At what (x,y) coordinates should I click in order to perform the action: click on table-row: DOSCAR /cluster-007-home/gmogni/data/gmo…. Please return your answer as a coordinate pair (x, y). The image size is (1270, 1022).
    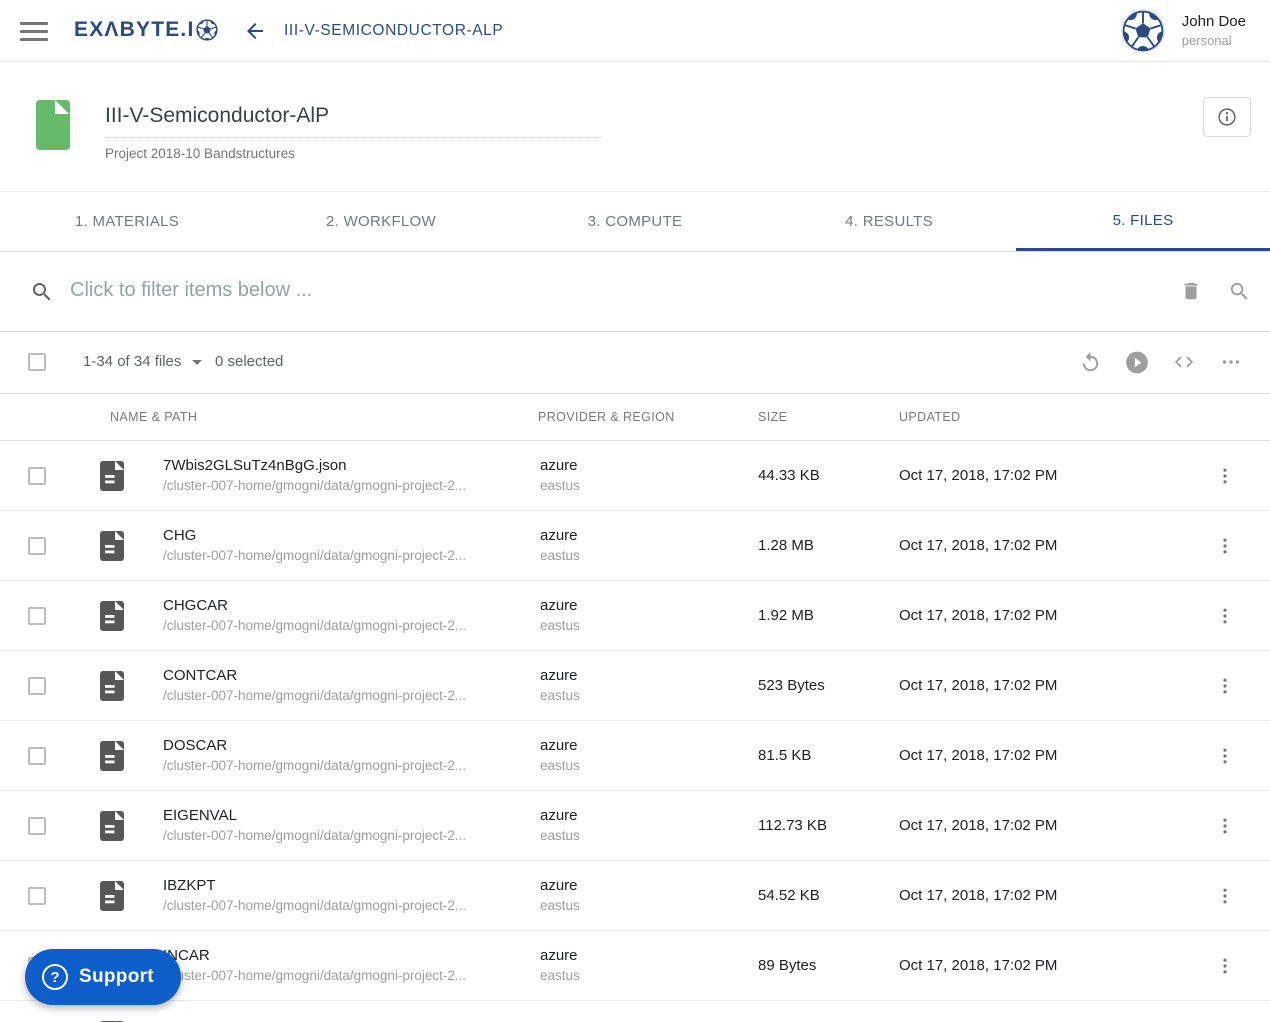
    Looking at the image, I should click on (635, 756).